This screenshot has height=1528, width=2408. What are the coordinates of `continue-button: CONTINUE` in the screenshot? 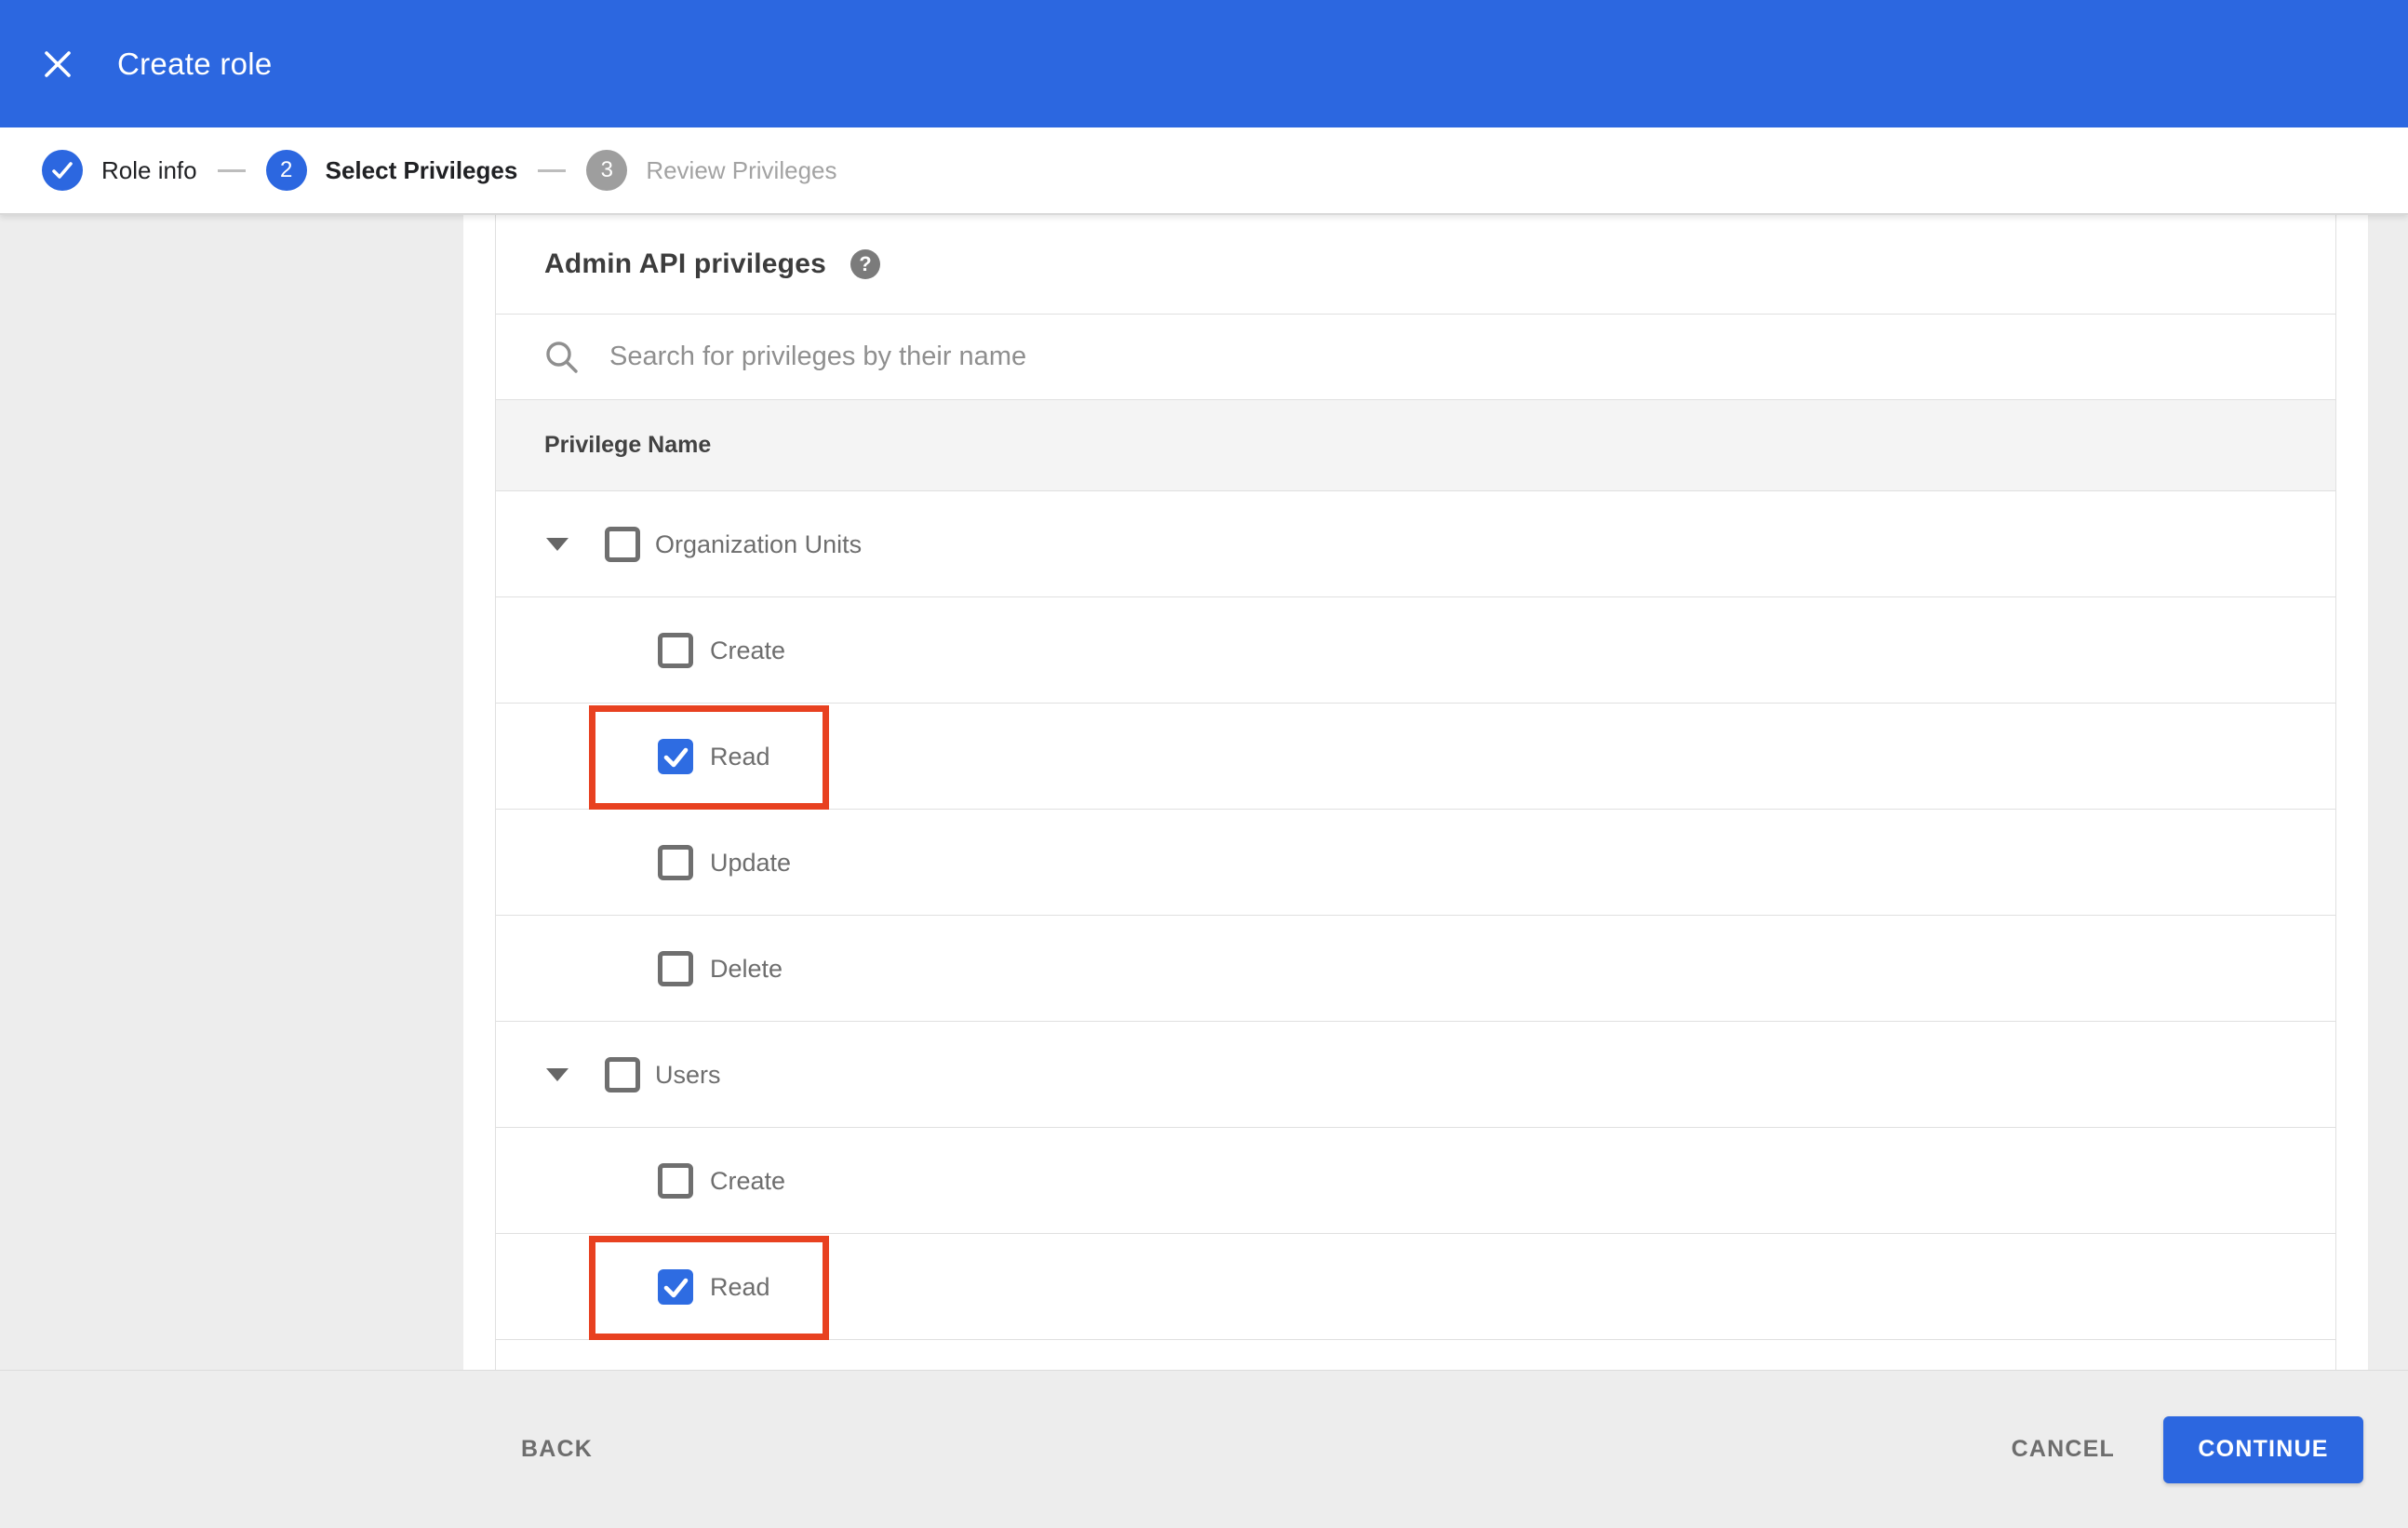 It's located at (2263, 1449).